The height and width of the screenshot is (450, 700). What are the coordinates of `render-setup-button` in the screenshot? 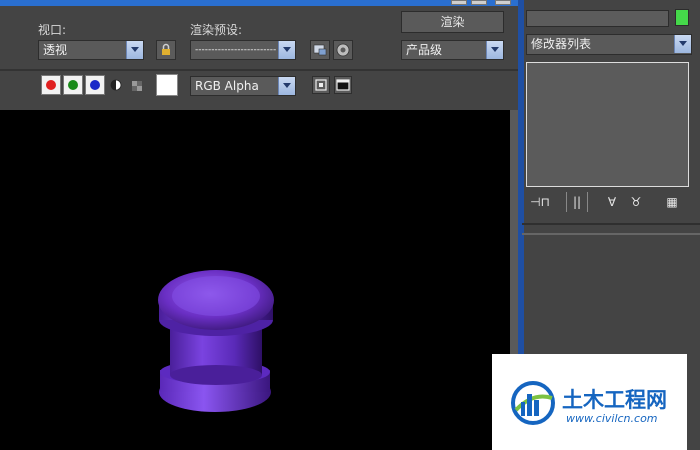 It's located at (320, 50).